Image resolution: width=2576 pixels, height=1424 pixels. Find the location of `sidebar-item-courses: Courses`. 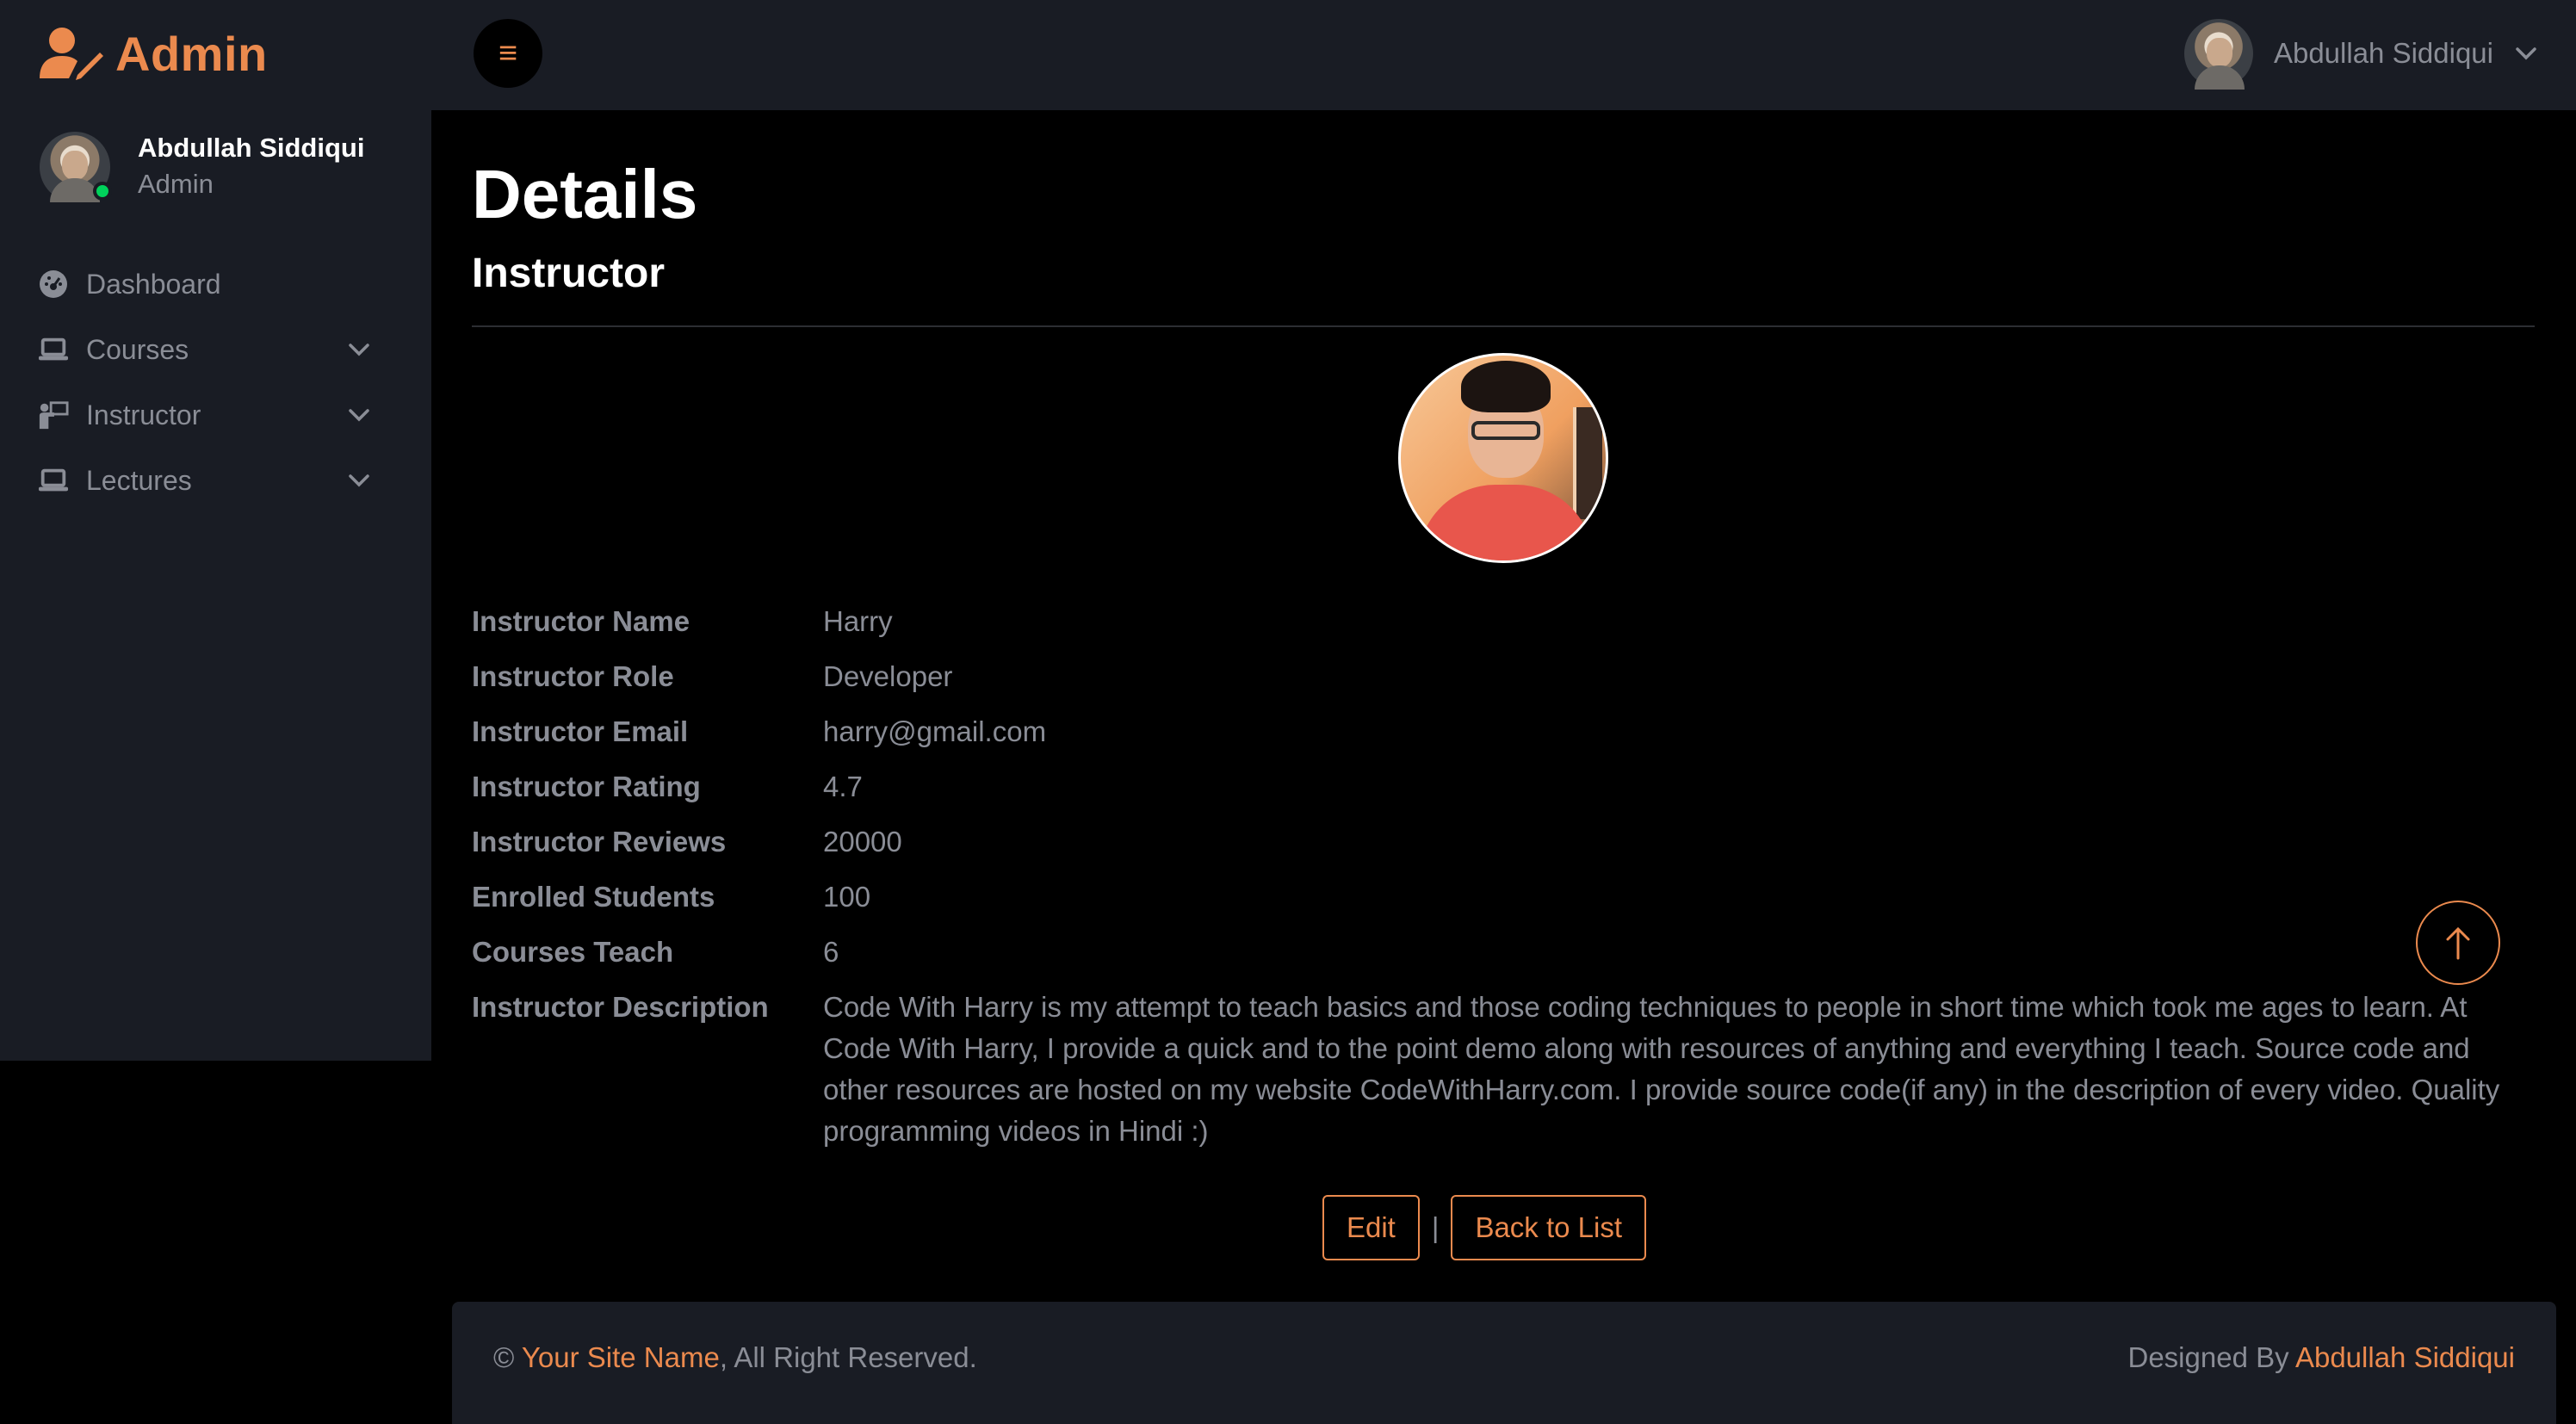

sidebar-item-courses: Courses is located at coordinates (216, 349).